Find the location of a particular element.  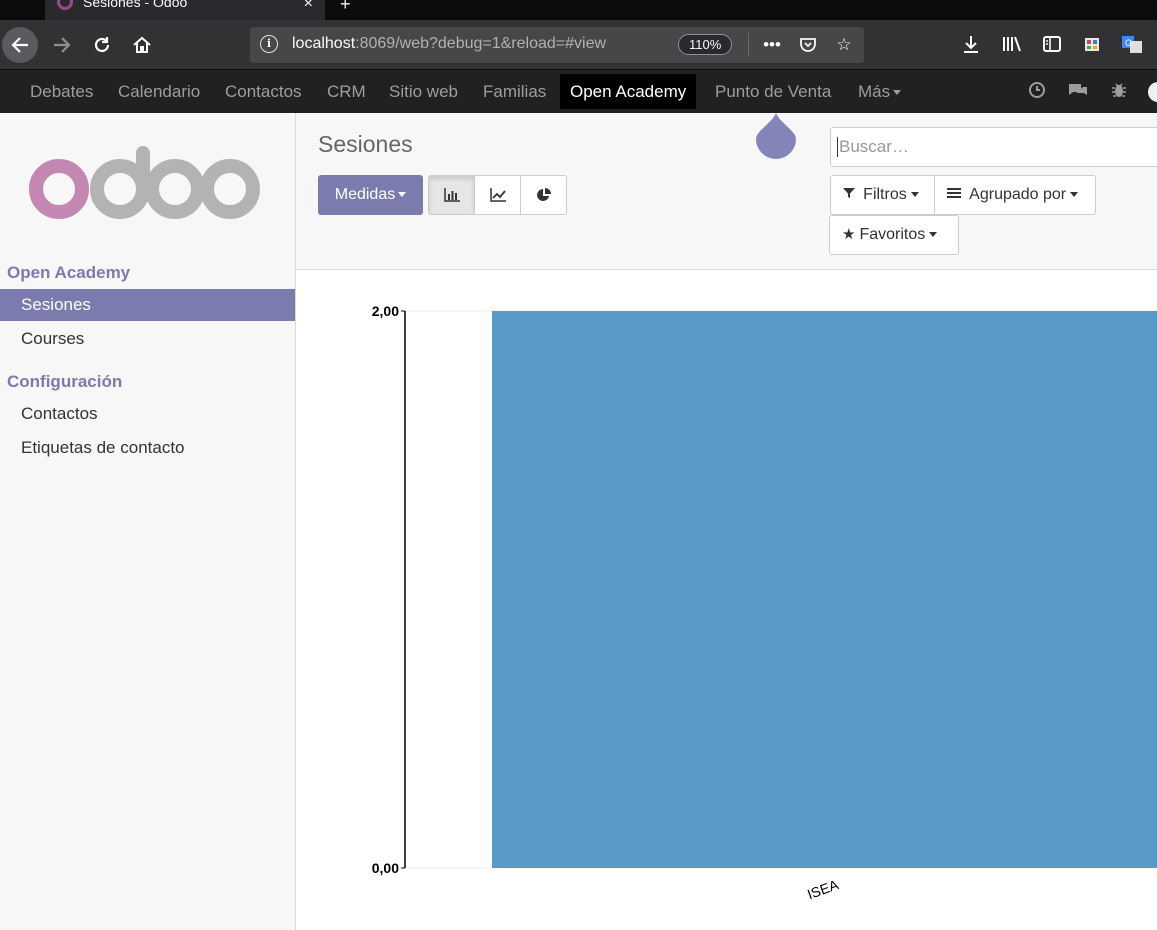

groupby-dropdown-button: Agrupado por is located at coordinates (1015, 195).